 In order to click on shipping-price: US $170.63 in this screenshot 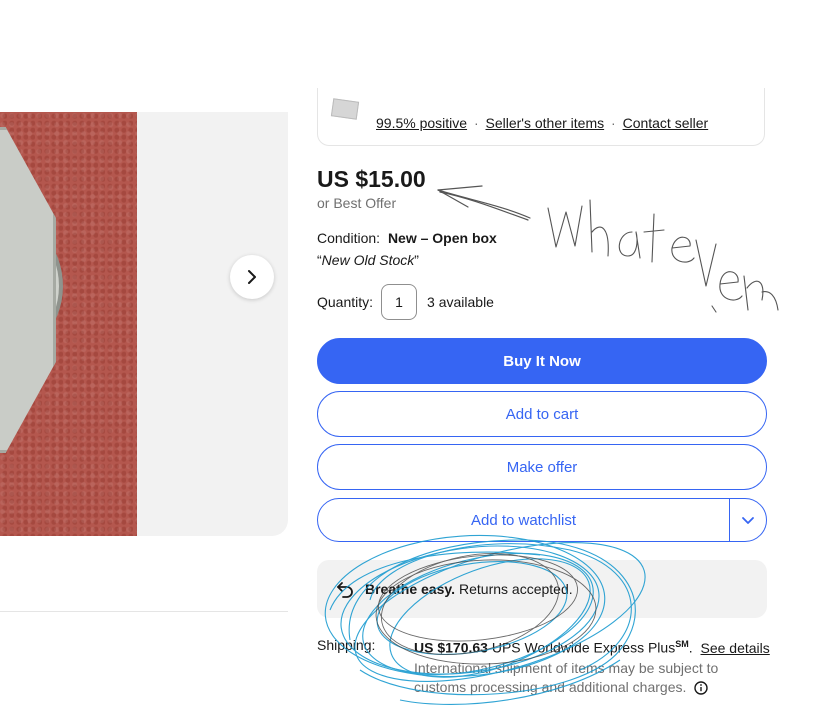, I will do `click(451, 647)`.